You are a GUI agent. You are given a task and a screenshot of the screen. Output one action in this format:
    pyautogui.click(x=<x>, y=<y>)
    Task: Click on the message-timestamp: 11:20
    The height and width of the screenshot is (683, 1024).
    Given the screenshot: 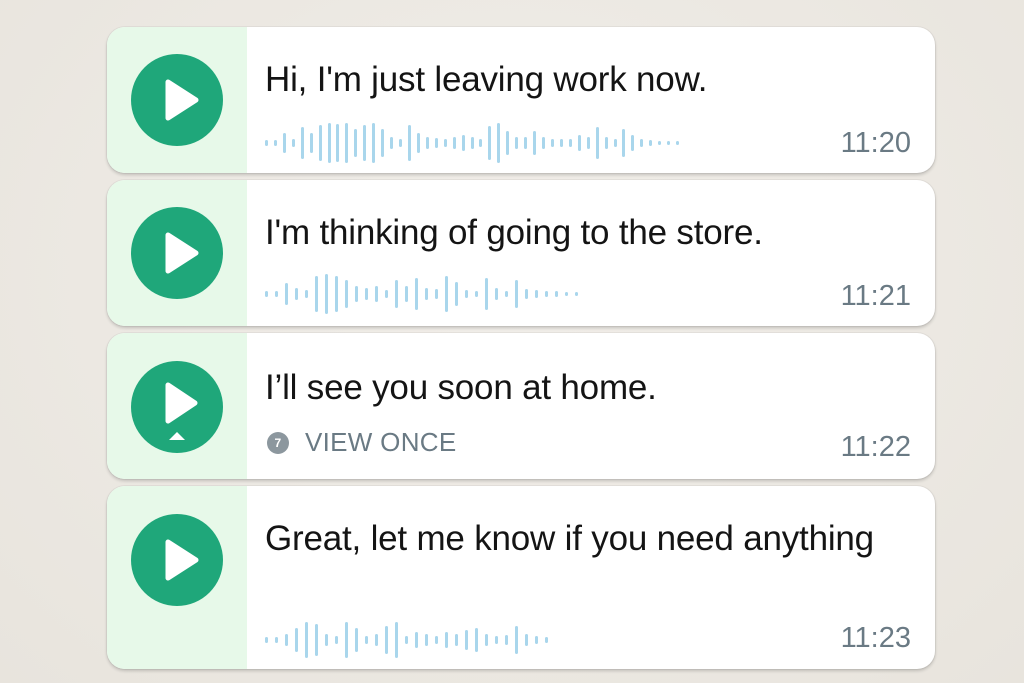 What is the action you would take?
    pyautogui.click(x=875, y=143)
    